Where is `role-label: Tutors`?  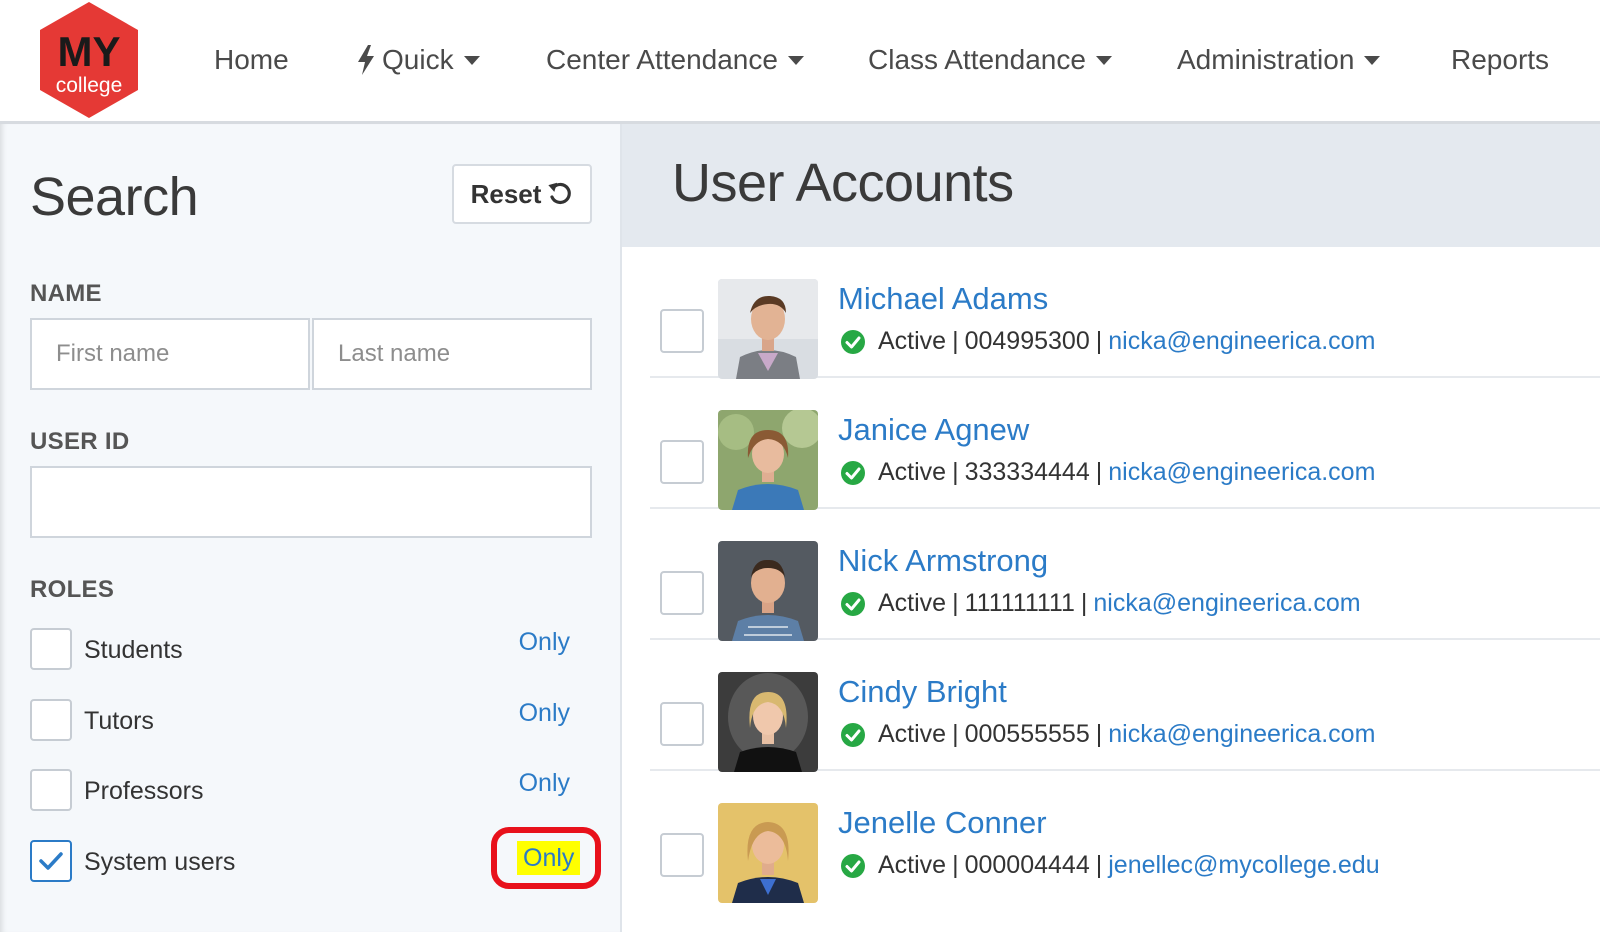 role-label: Tutors is located at coordinates (119, 721).